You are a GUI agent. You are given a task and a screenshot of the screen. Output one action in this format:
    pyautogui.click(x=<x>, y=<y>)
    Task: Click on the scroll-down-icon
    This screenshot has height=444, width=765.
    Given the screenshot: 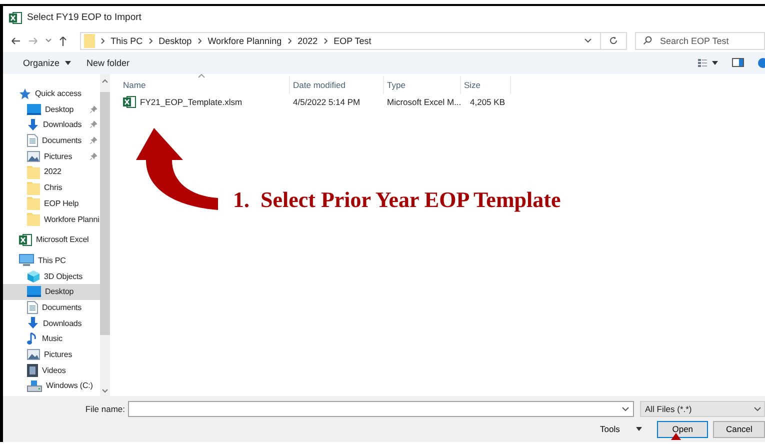 What is the action you would take?
    pyautogui.click(x=105, y=391)
    